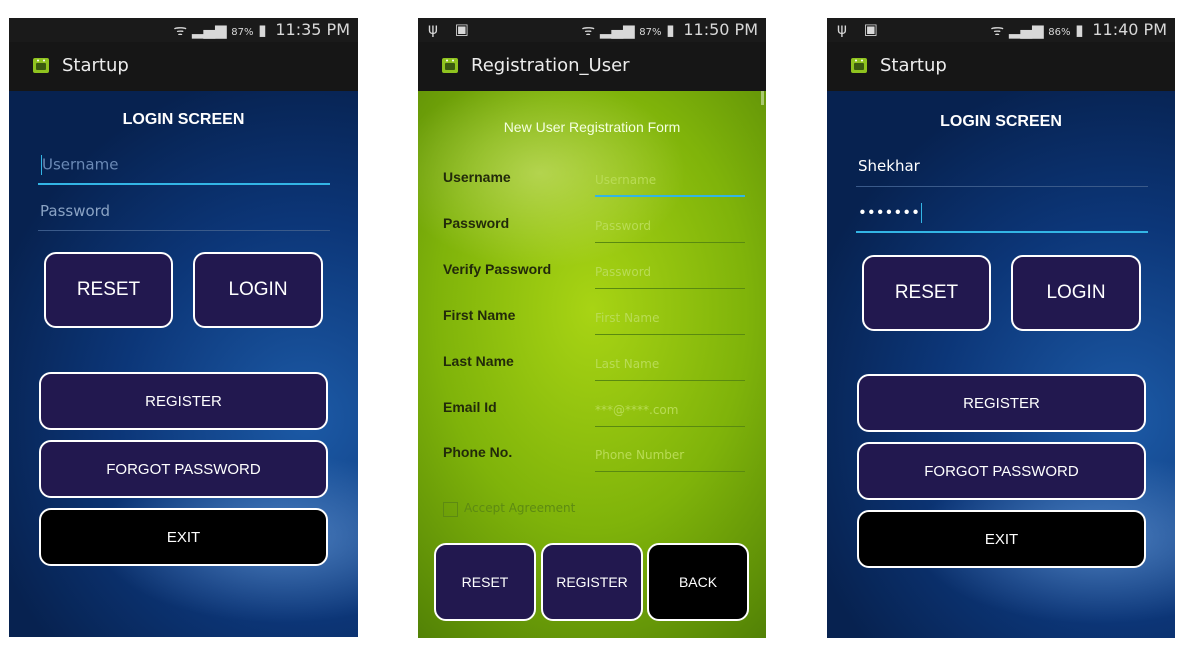  What do you see at coordinates (637, 410) in the screenshot?
I see `reg-email-placeholder: ***@****.com` at bounding box center [637, 410].